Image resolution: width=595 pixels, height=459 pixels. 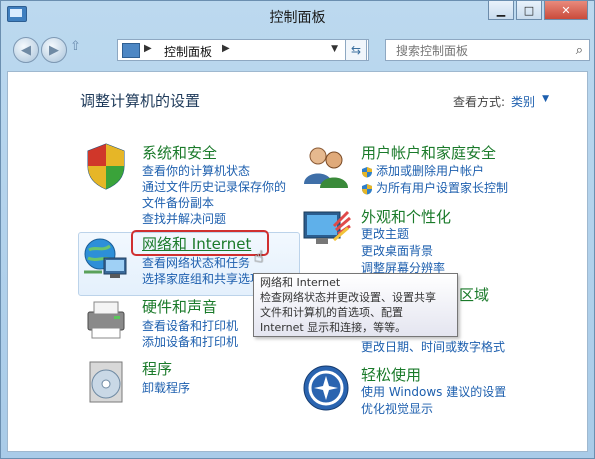 What do you see at coordinates (326, 167) in the screenshot?
I see `users-icon` at bounding box center [326, 167].